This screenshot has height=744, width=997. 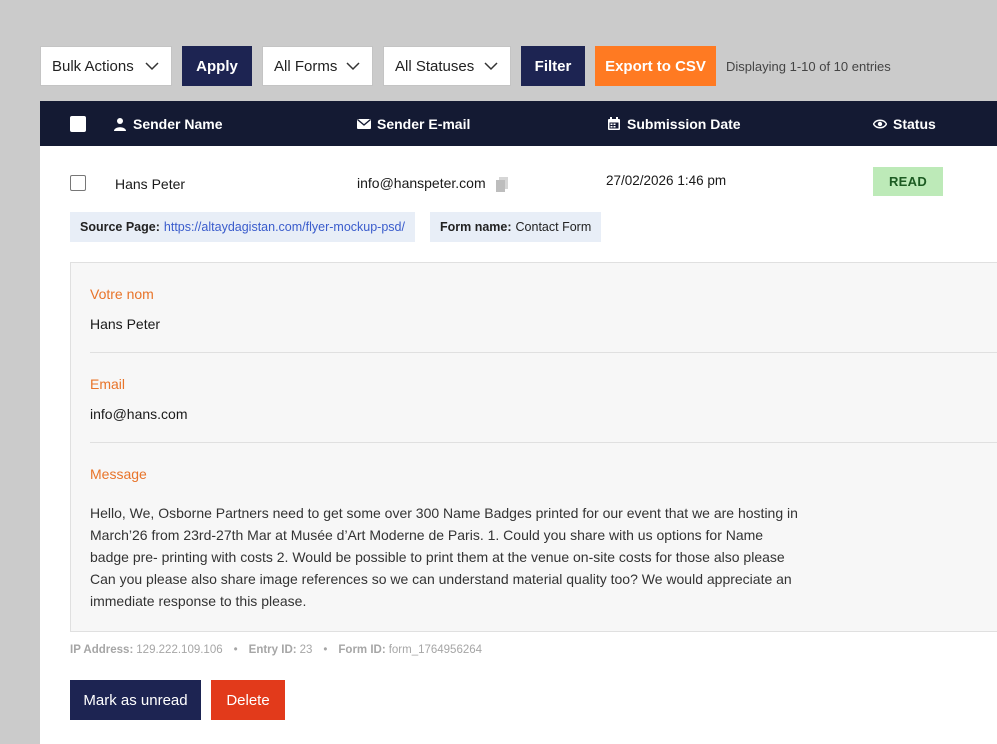 I want to click on form-name-label: Form name:, so click(x=475, y=227).